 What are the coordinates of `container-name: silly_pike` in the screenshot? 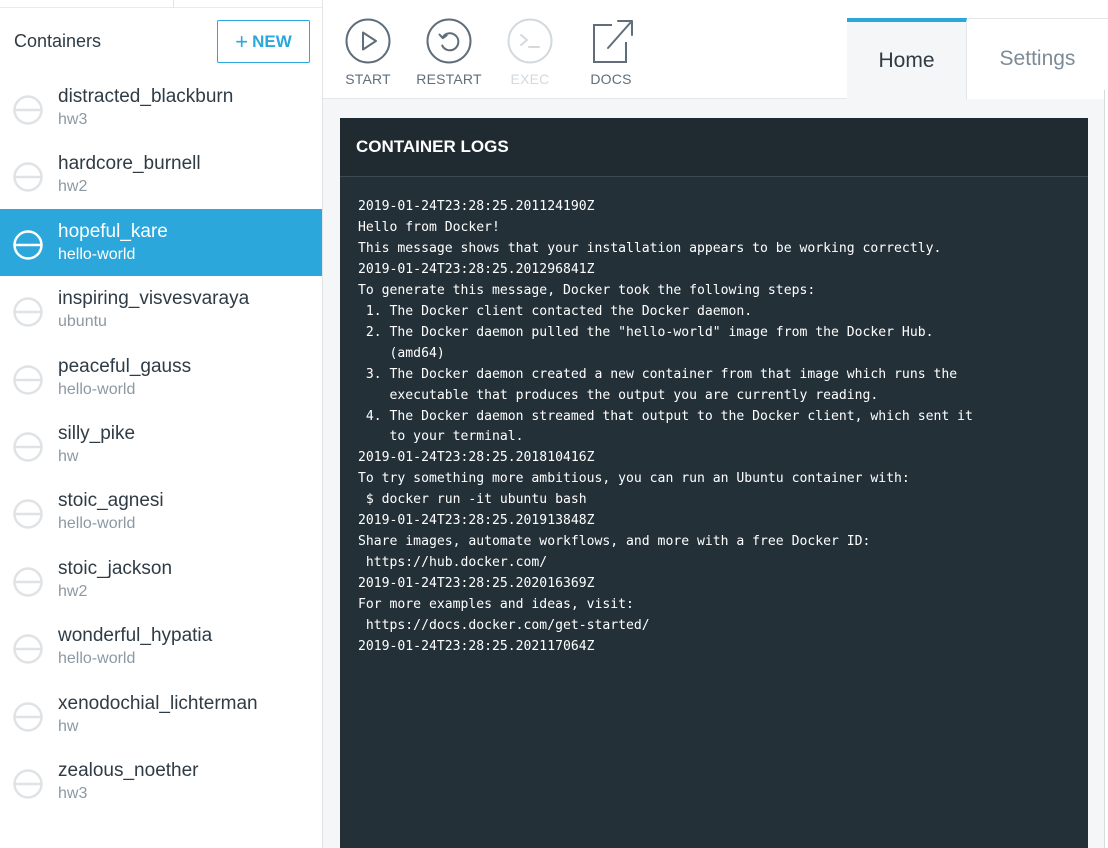 It's located at (97, 433).